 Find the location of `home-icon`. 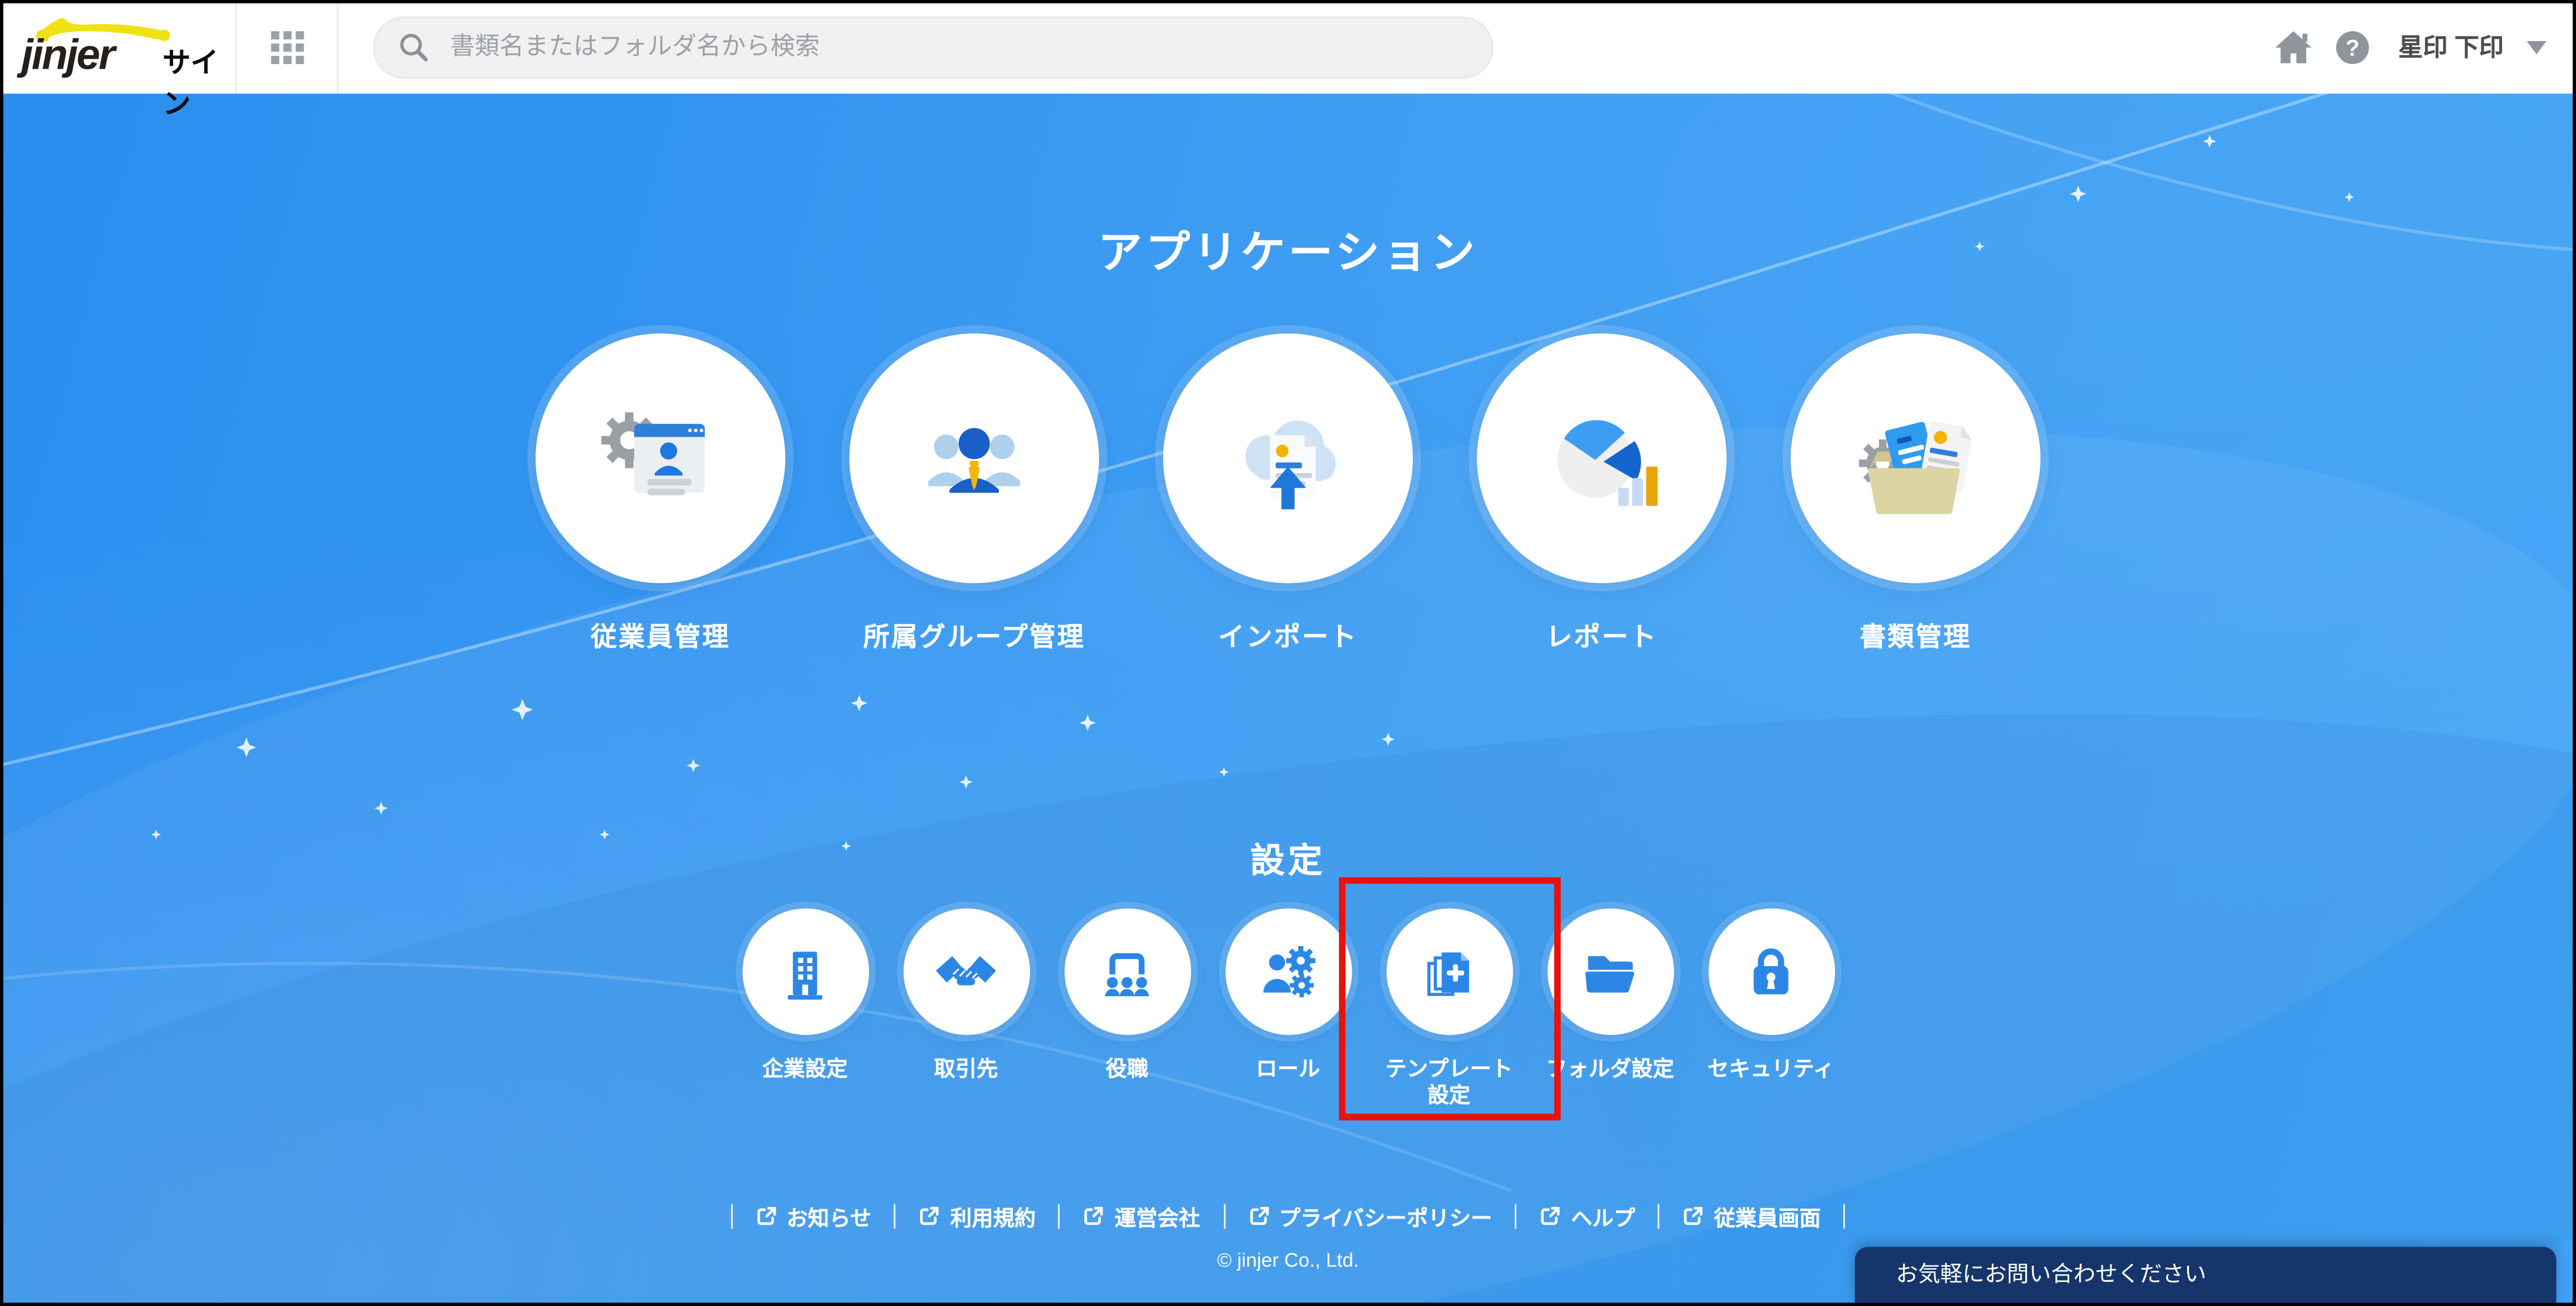

home-icon is located at coordinates (2293, 46).